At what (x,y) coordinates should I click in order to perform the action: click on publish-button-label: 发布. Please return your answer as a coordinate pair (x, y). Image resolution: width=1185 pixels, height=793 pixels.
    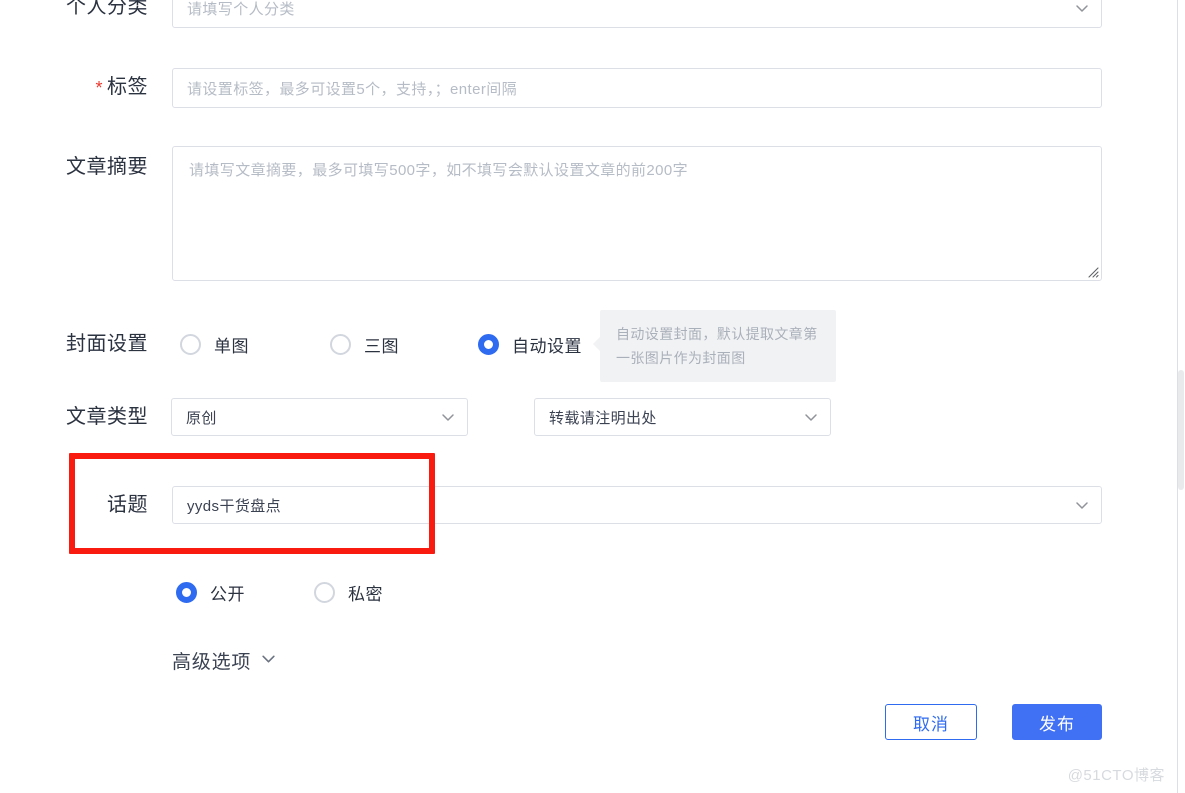
    Looking at the image, I should click on (1057, 724).